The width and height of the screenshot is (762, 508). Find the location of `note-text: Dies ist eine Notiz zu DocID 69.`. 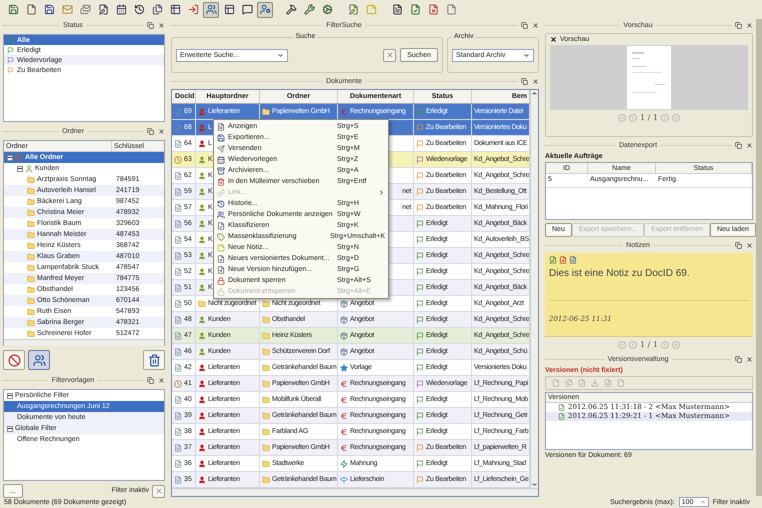

note-text: Dies ist eine Notiz zu DocID 69. is located at coordinates (620, 274).